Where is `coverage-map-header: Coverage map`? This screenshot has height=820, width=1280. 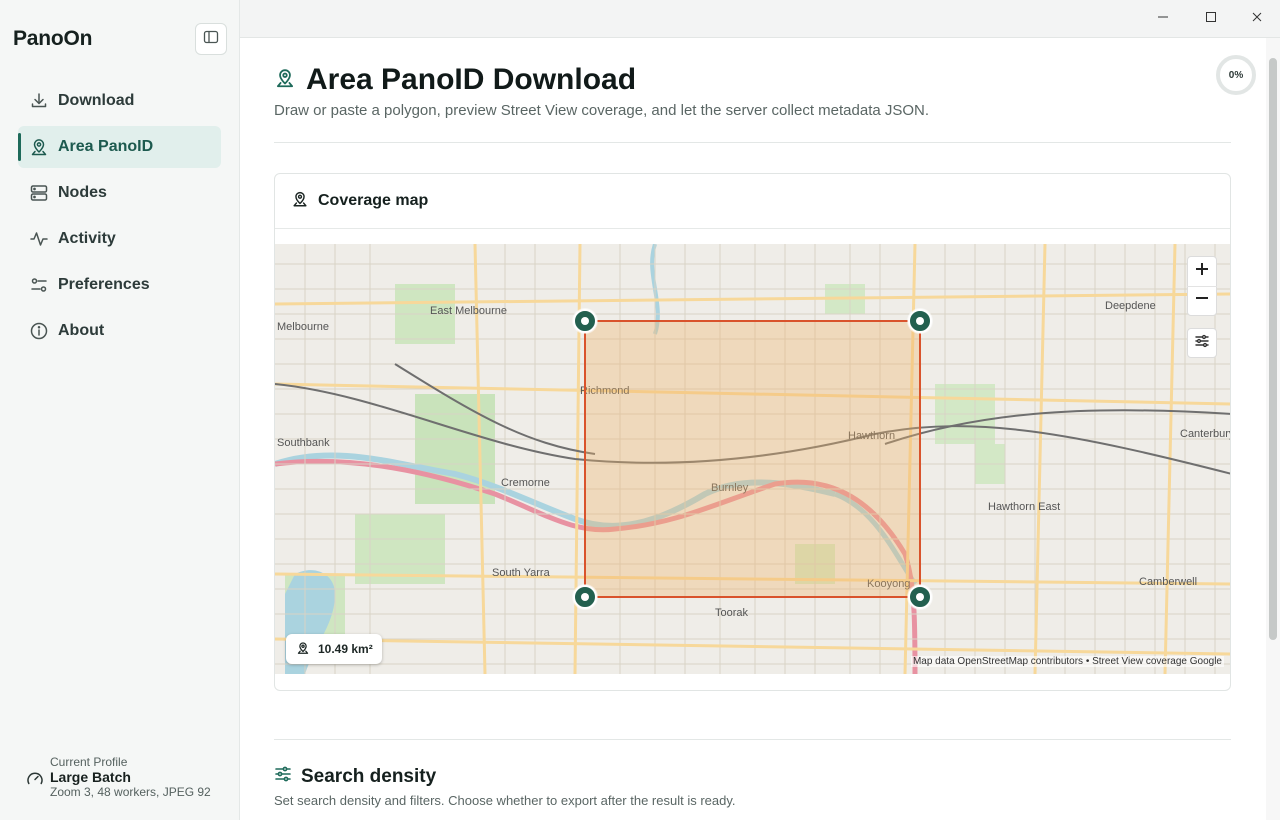 coverage-map-header: Coverage map is located at coordinates (752, 201).